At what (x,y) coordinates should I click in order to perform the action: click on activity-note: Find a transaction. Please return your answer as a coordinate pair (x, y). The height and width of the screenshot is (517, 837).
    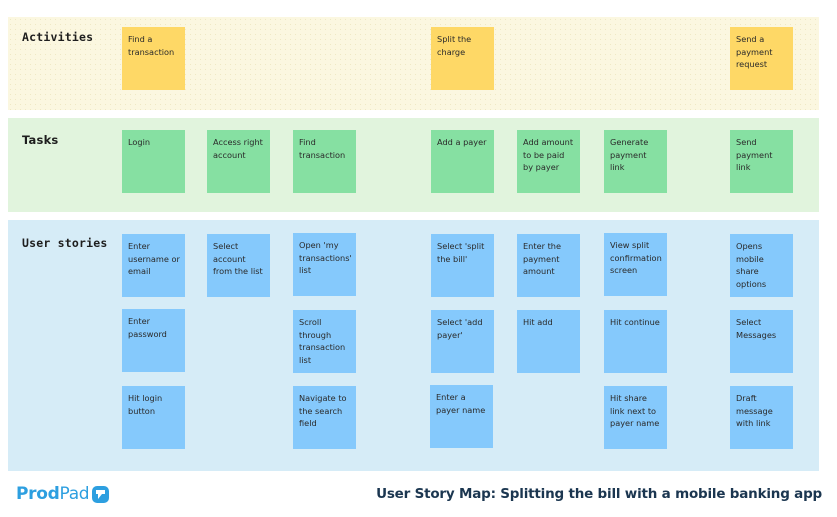
    Looking at the image, I should click on (153, 58).